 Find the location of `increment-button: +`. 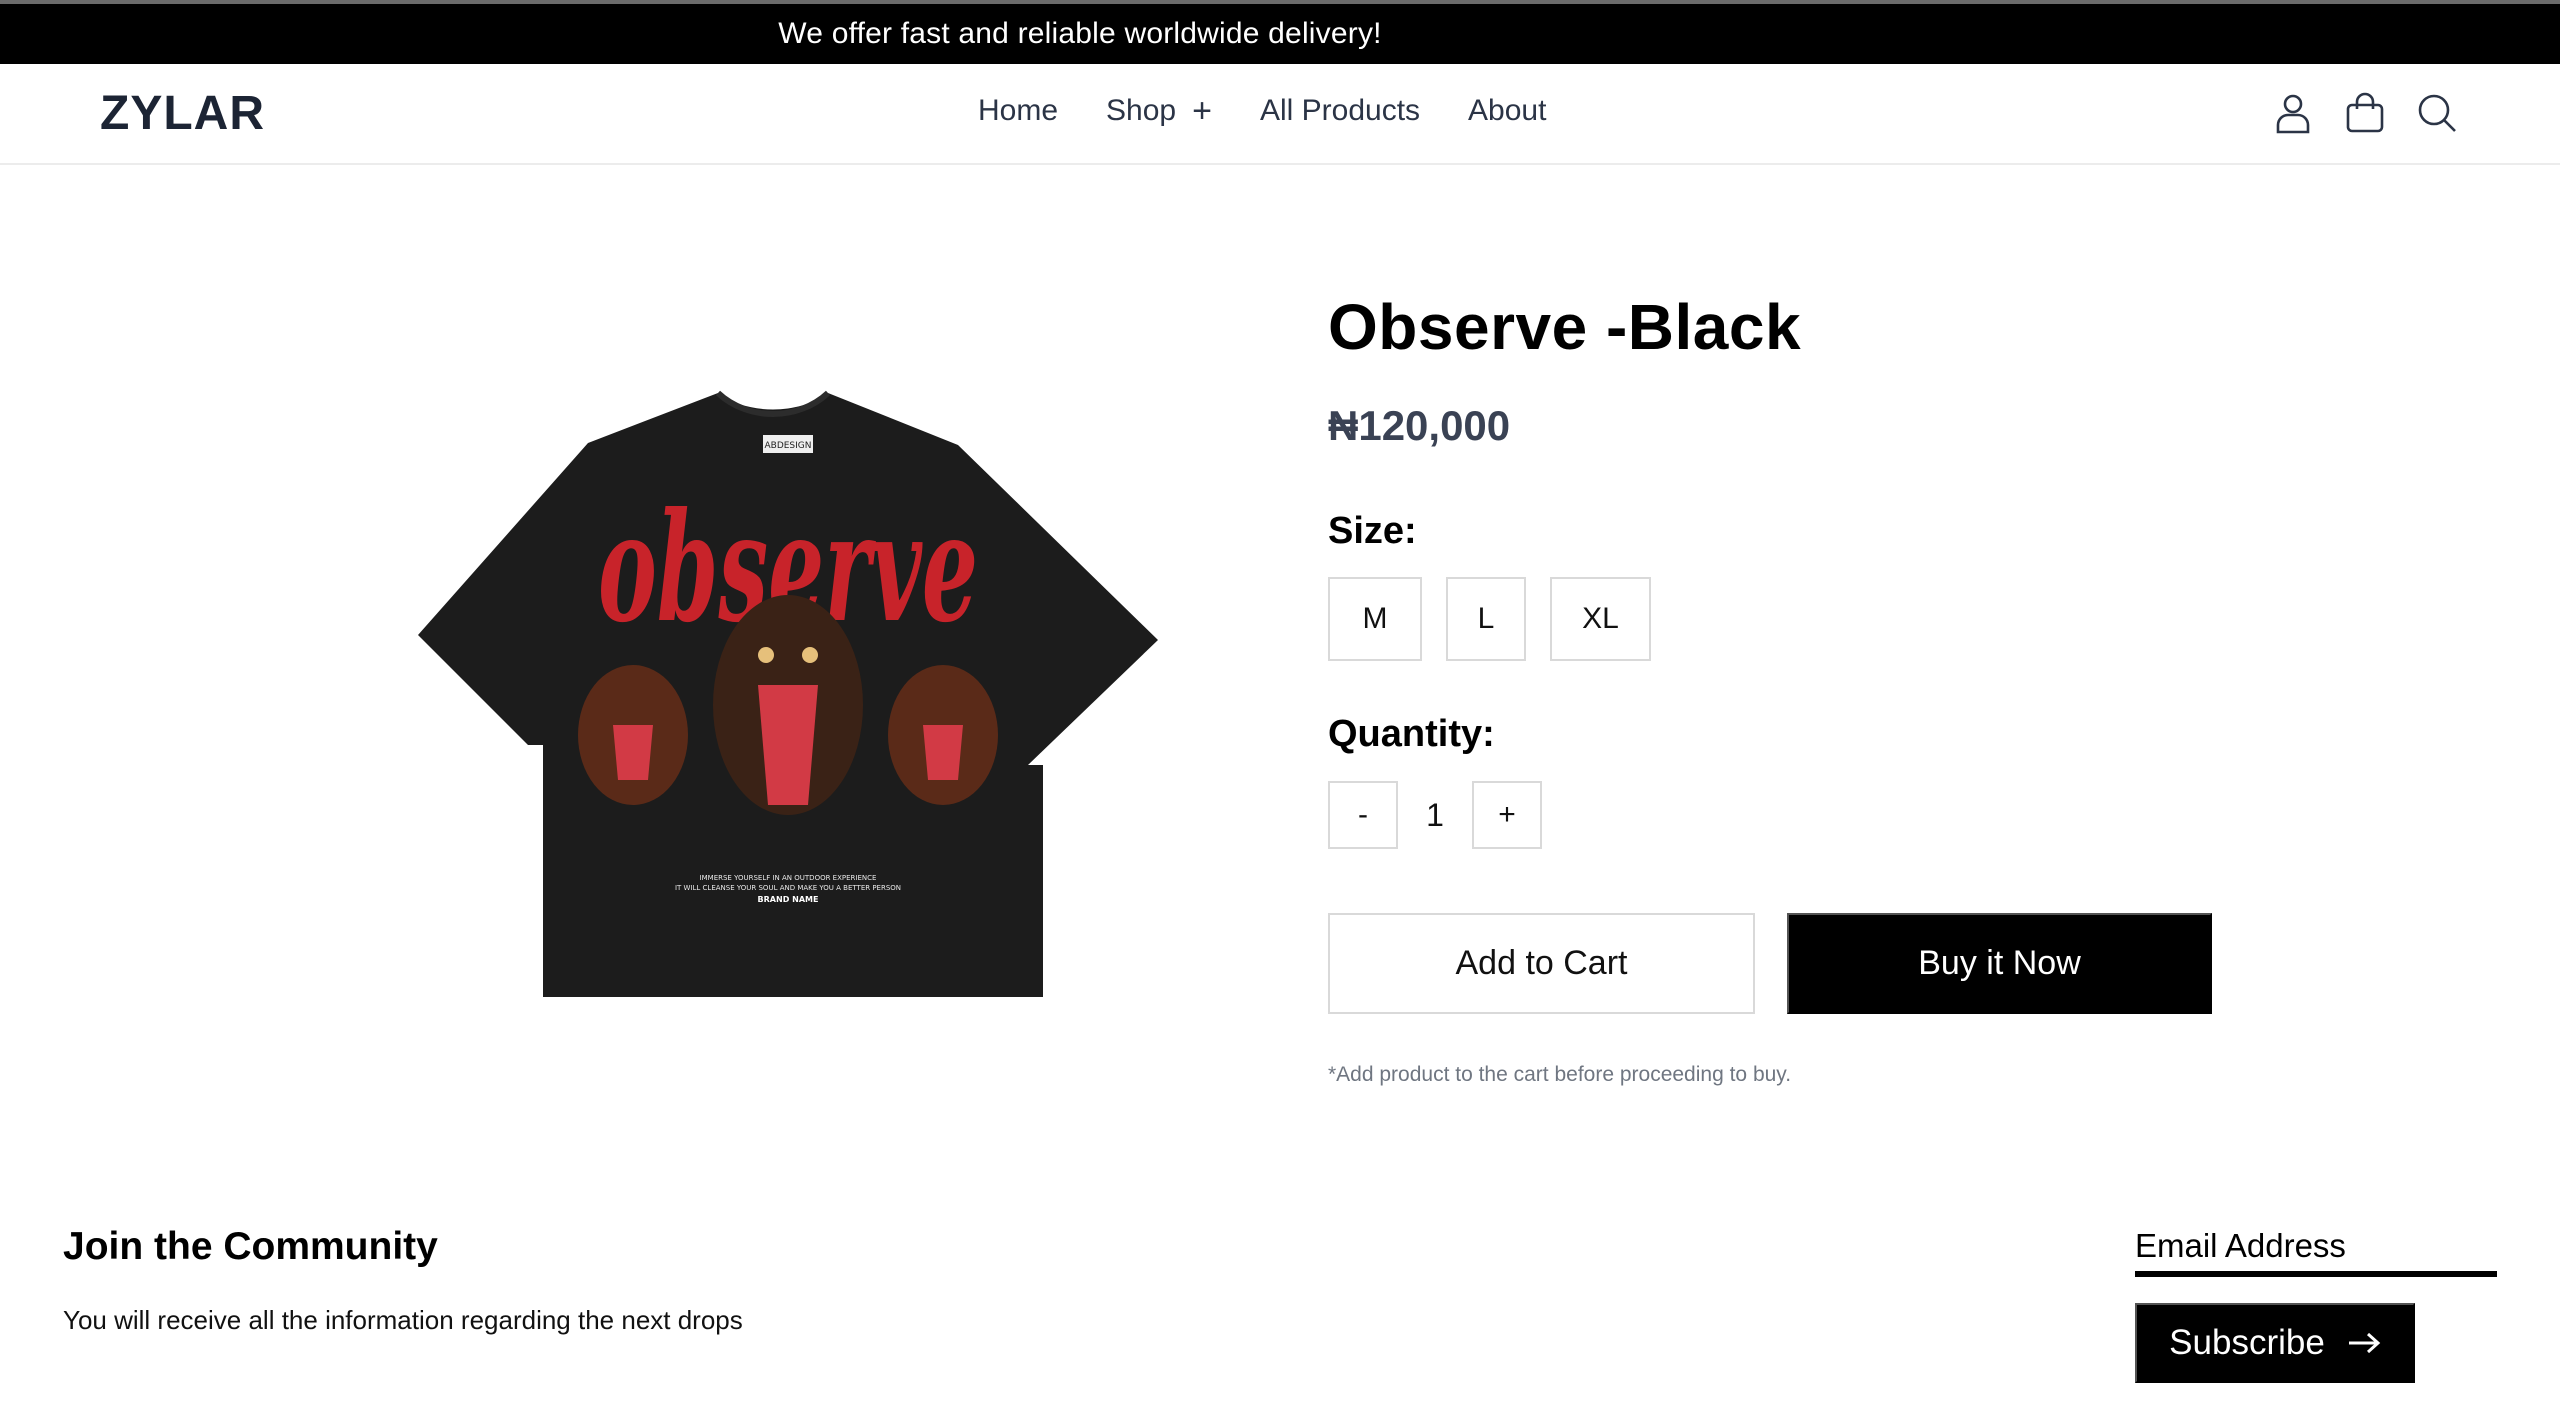

increment-button: + is located at coordinates (1507, 815).